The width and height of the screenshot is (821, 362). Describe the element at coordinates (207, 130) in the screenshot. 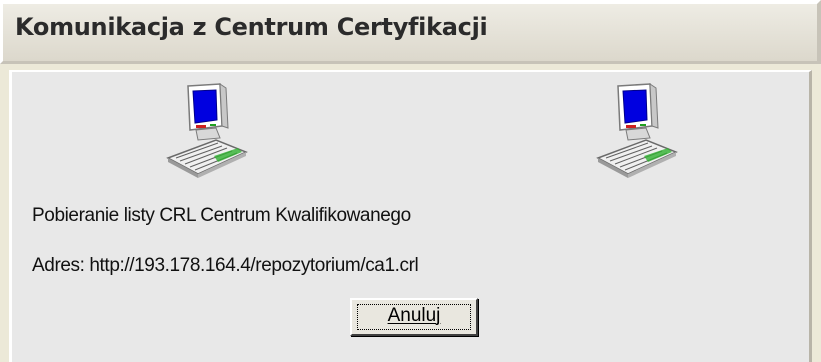

I see `source-computer-icon` at that location.